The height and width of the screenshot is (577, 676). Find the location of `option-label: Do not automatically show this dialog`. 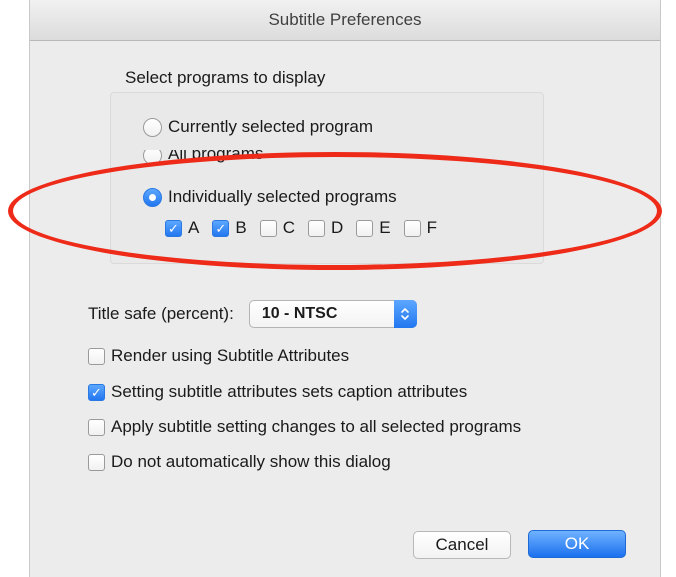

option-label: Do not automatically show this dialog is located at coordinates (251, 461).